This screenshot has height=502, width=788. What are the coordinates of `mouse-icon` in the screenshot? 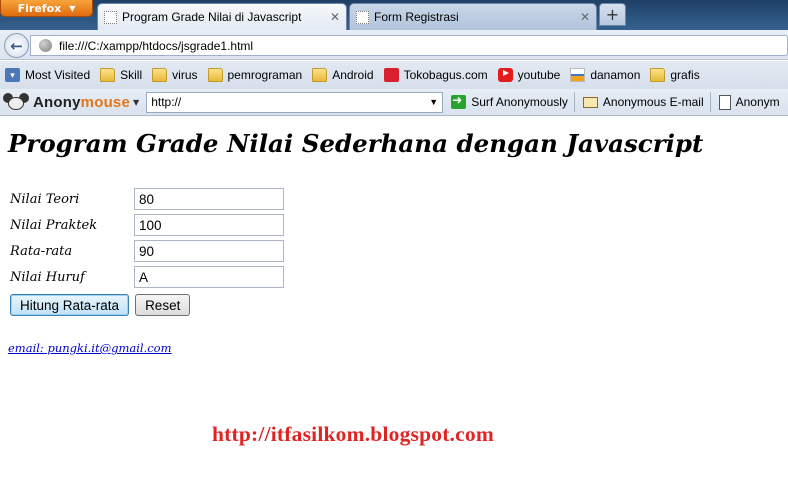 It's located at (16, 102).